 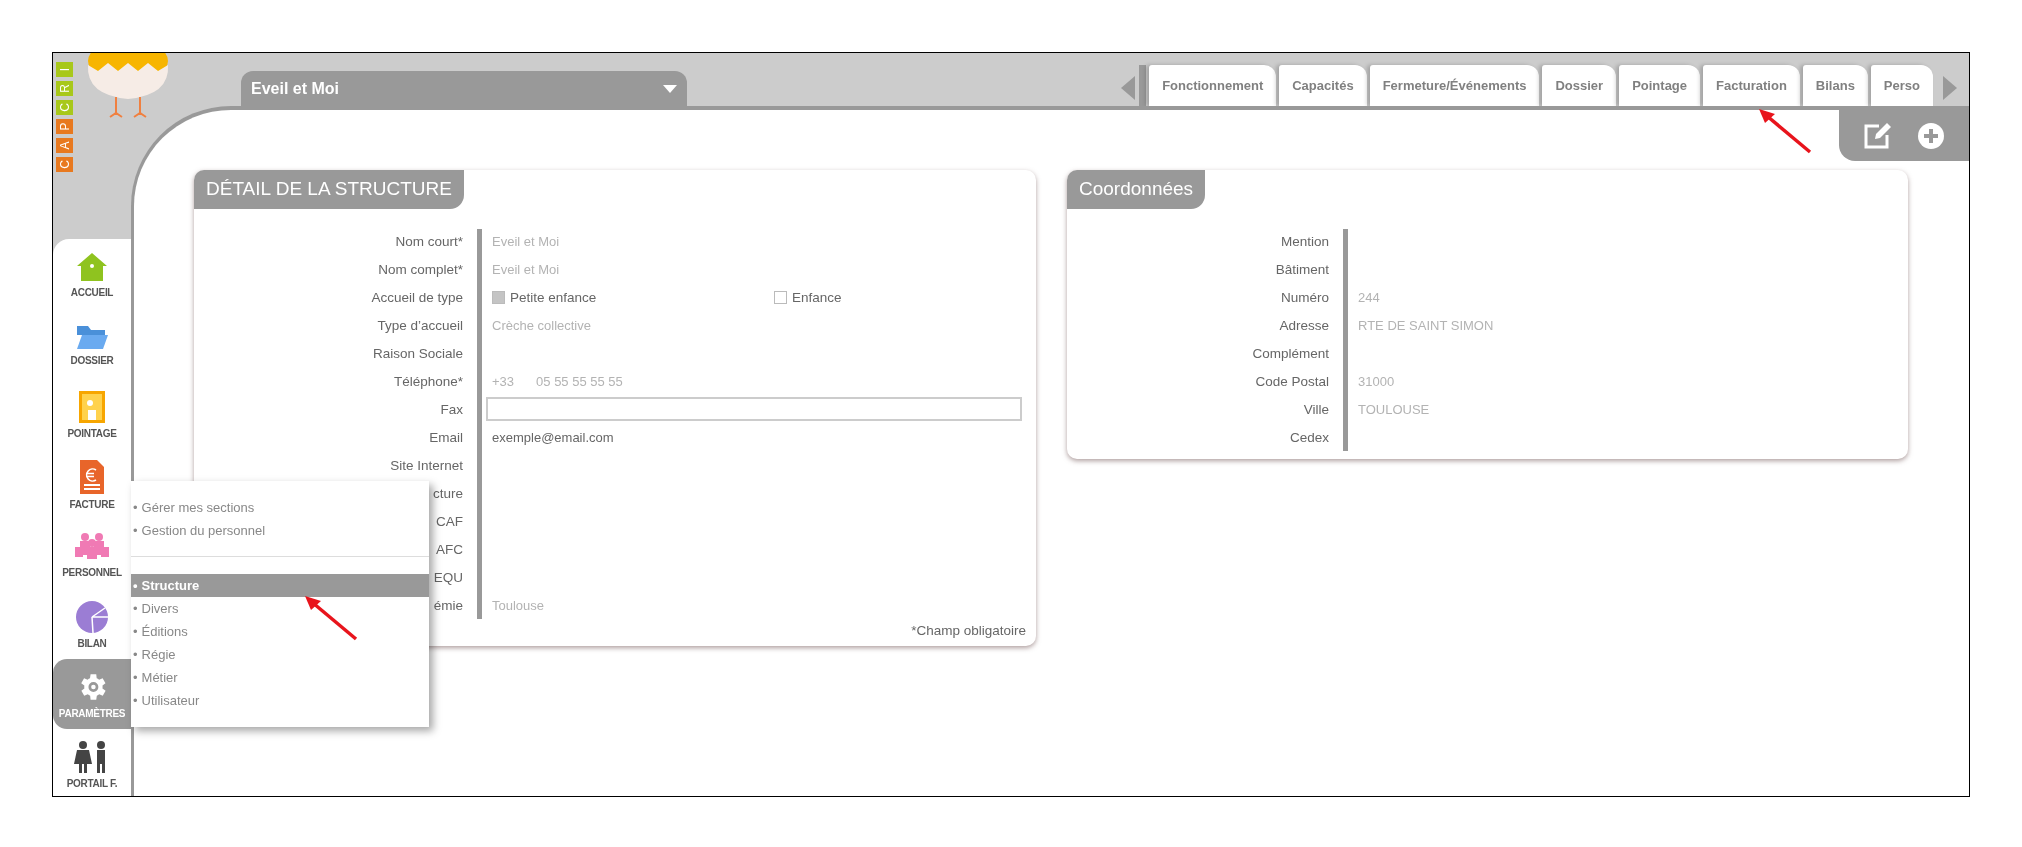 What do you see at coordinates (64, 126) in the screenshot?
I see `logo-letter: P` at bounding box center [64, 126].